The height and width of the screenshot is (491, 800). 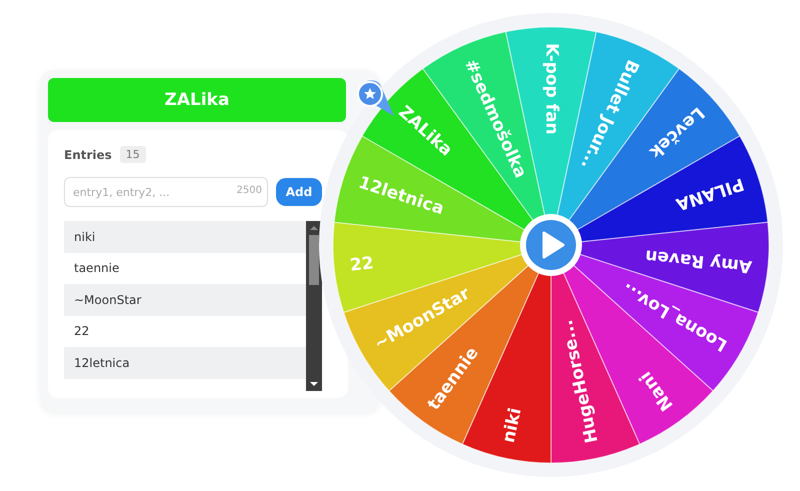 What do you see at coordinates (362, 264) in the screenshot?
I see `segment-label: 22` at bounding box center [362, 264].